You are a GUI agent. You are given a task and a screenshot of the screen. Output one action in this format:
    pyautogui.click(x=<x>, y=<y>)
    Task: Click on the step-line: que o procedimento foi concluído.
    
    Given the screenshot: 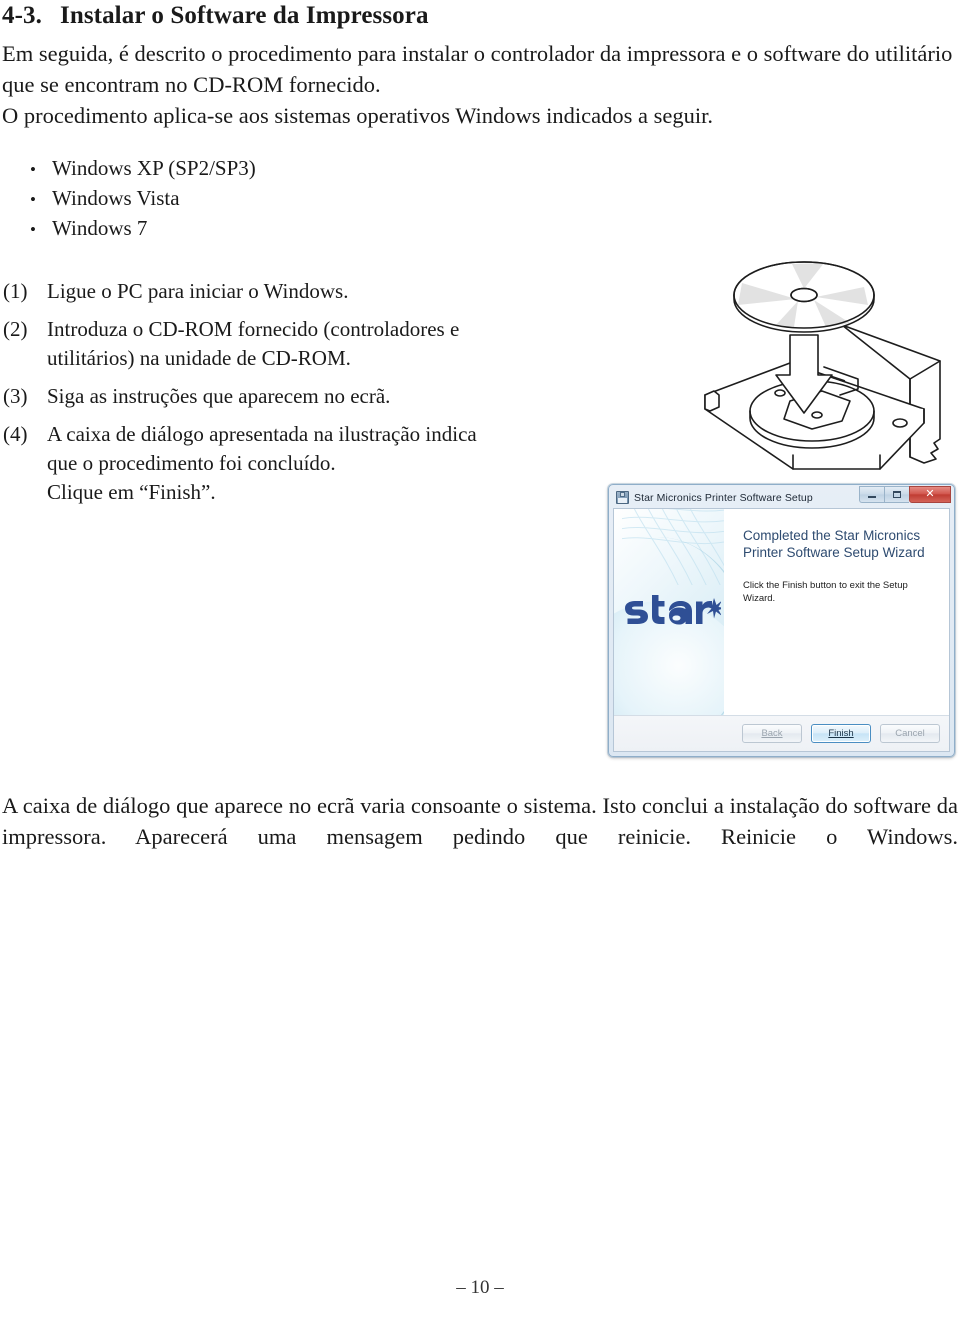 What is the action you would take?
    pyautogui.click(x=191, y=463)
    